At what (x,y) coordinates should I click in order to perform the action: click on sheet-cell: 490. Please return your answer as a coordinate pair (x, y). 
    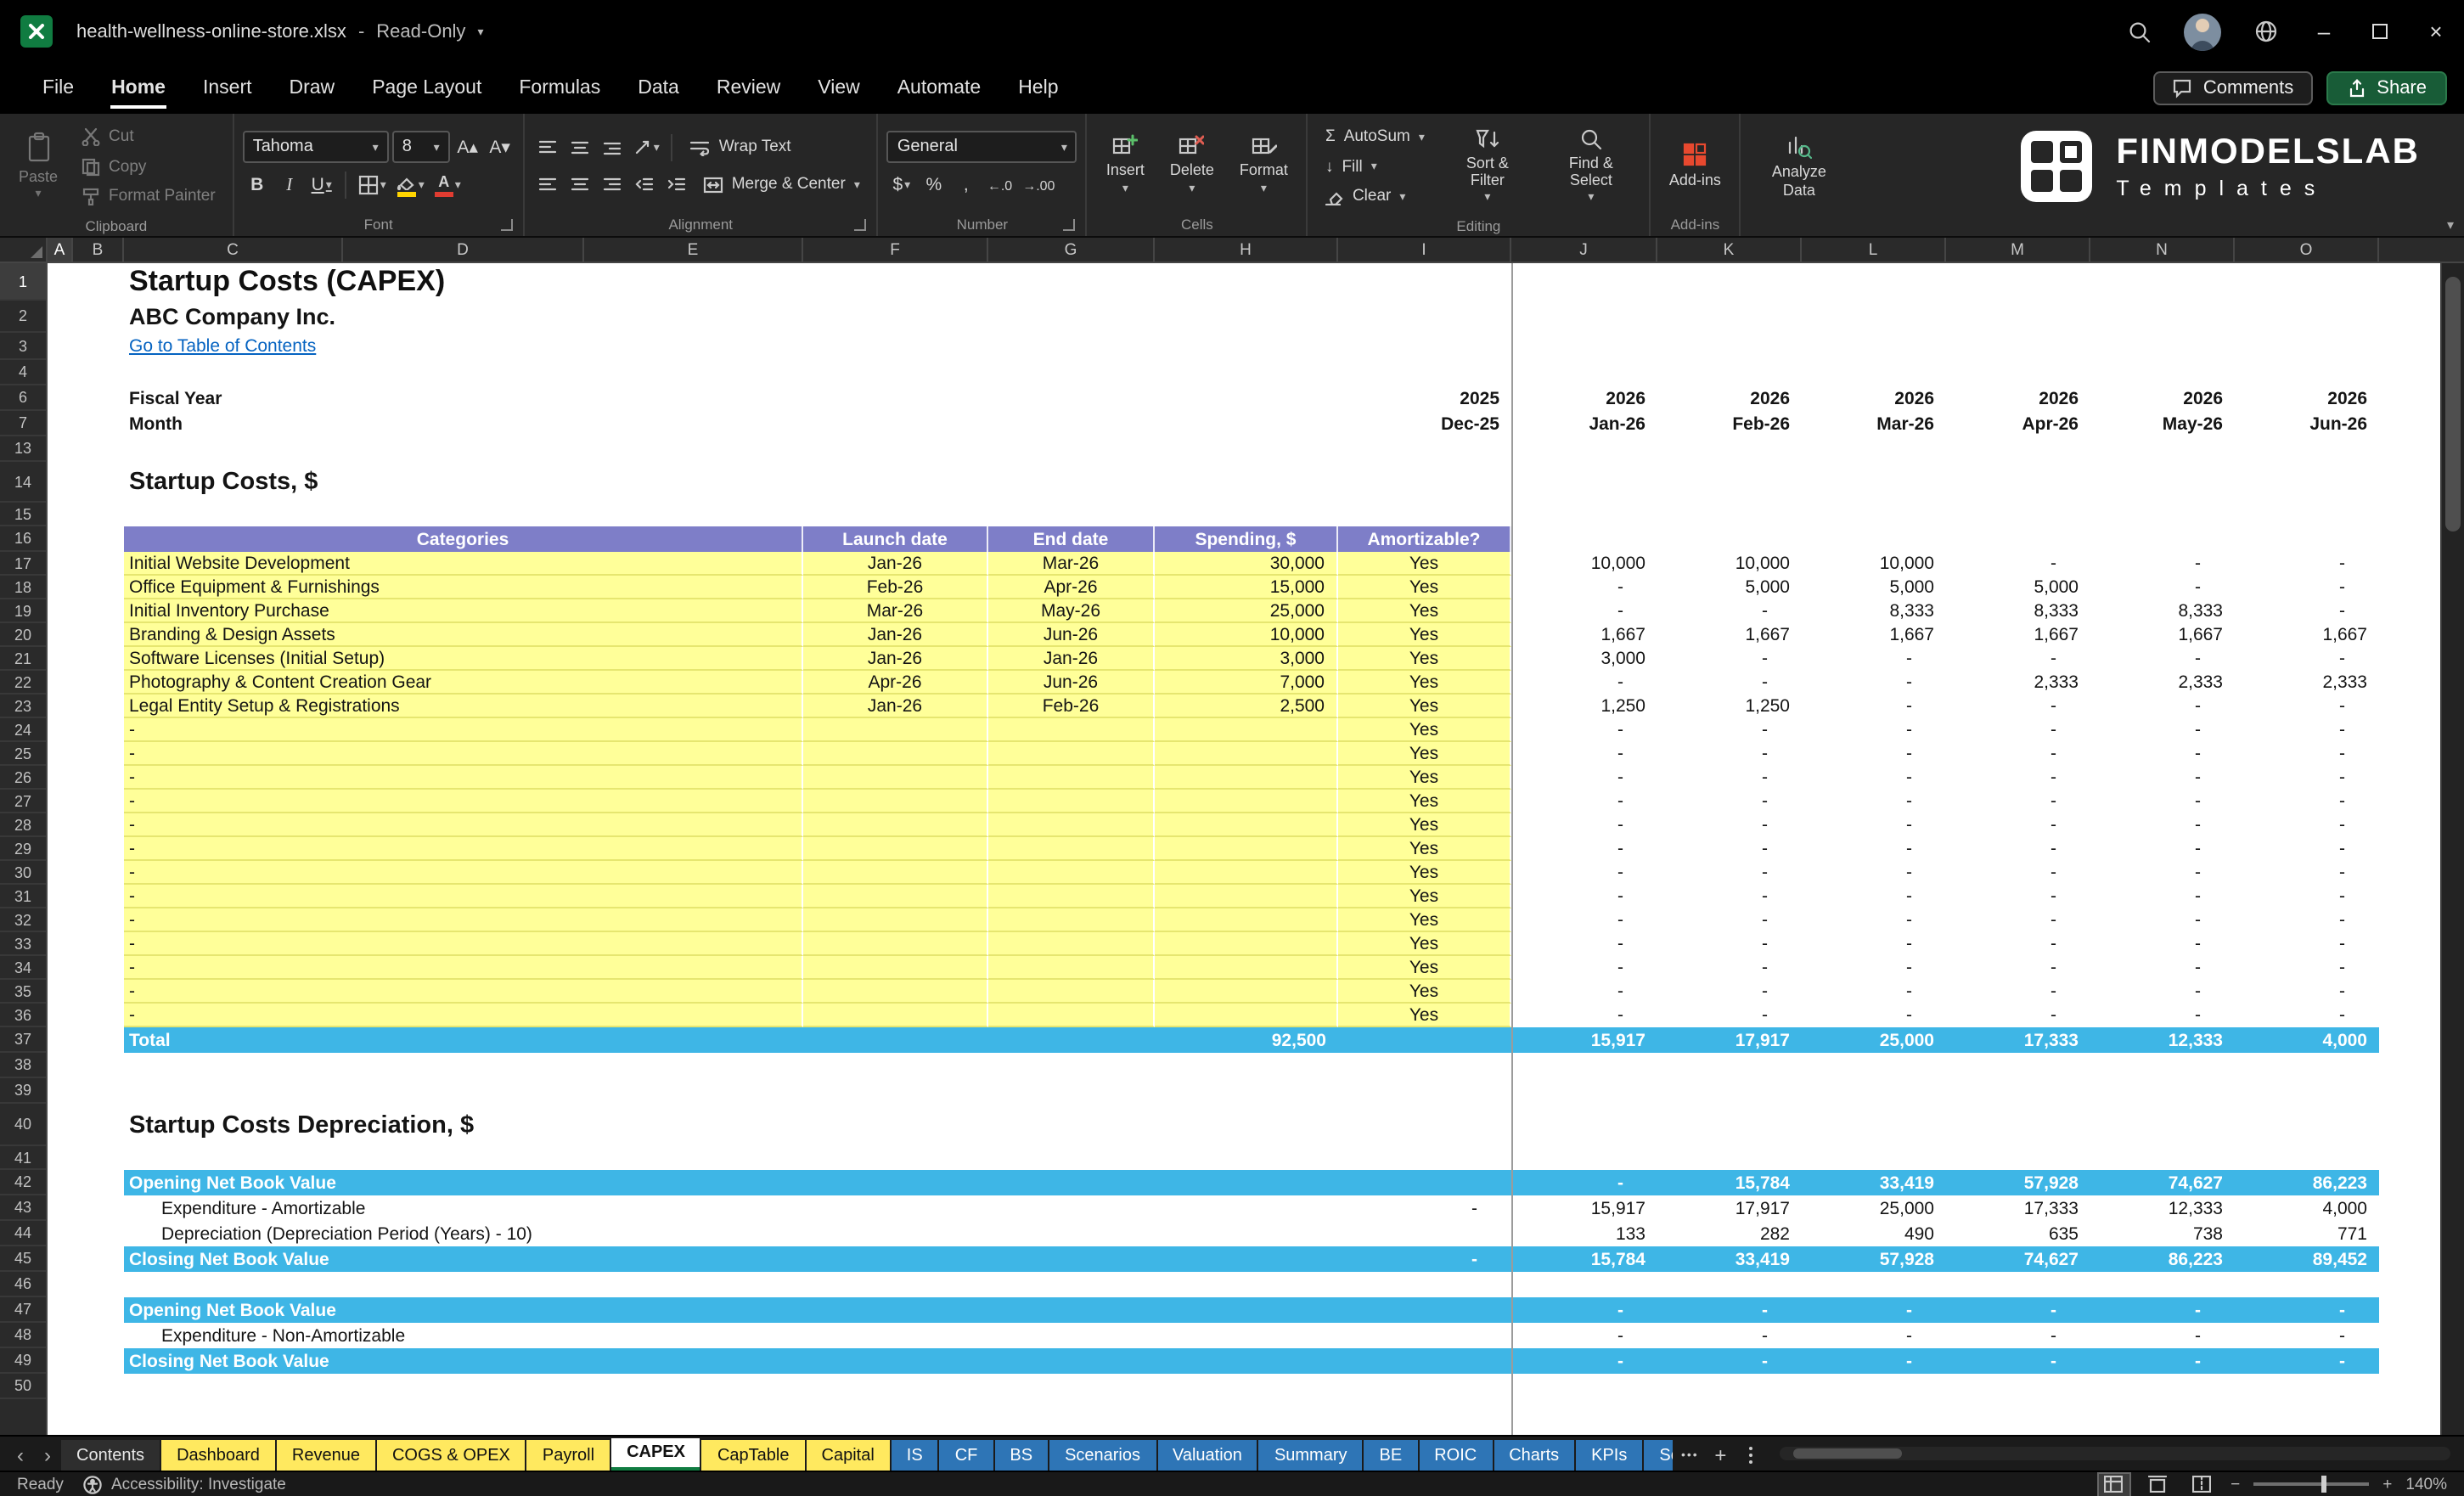
    Looking at the image, I should click on (1874, 1233).